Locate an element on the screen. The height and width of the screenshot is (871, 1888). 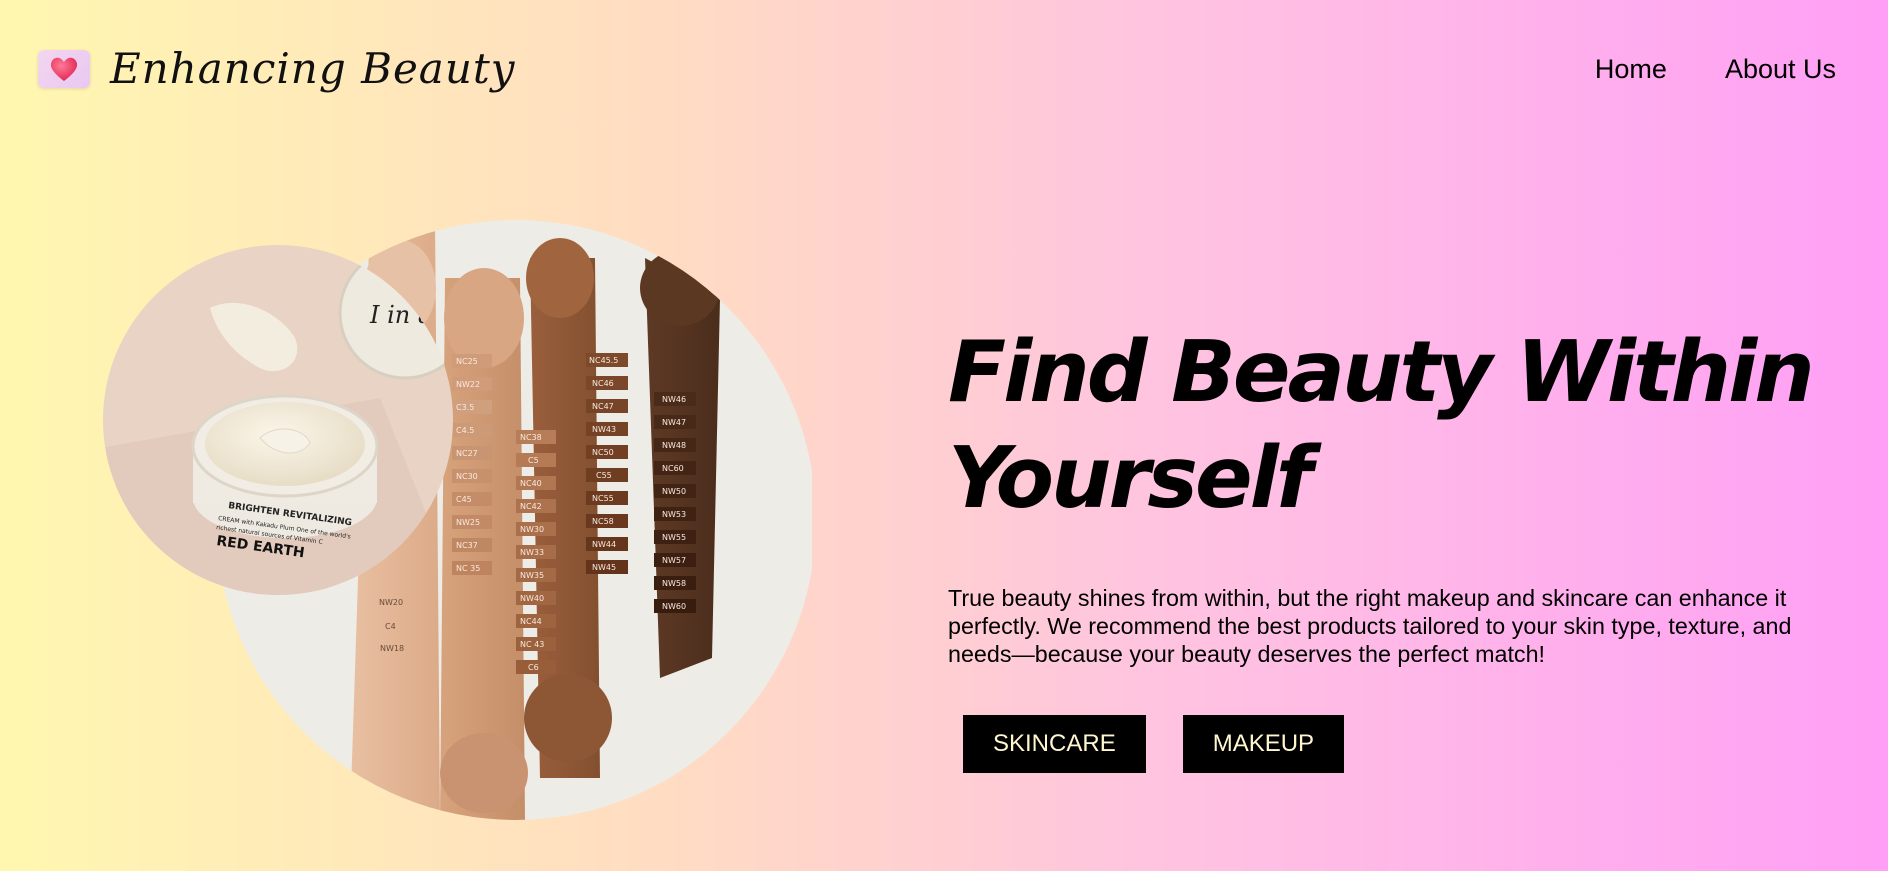
svg-text: NC44 is located at coordinates (531, 621).